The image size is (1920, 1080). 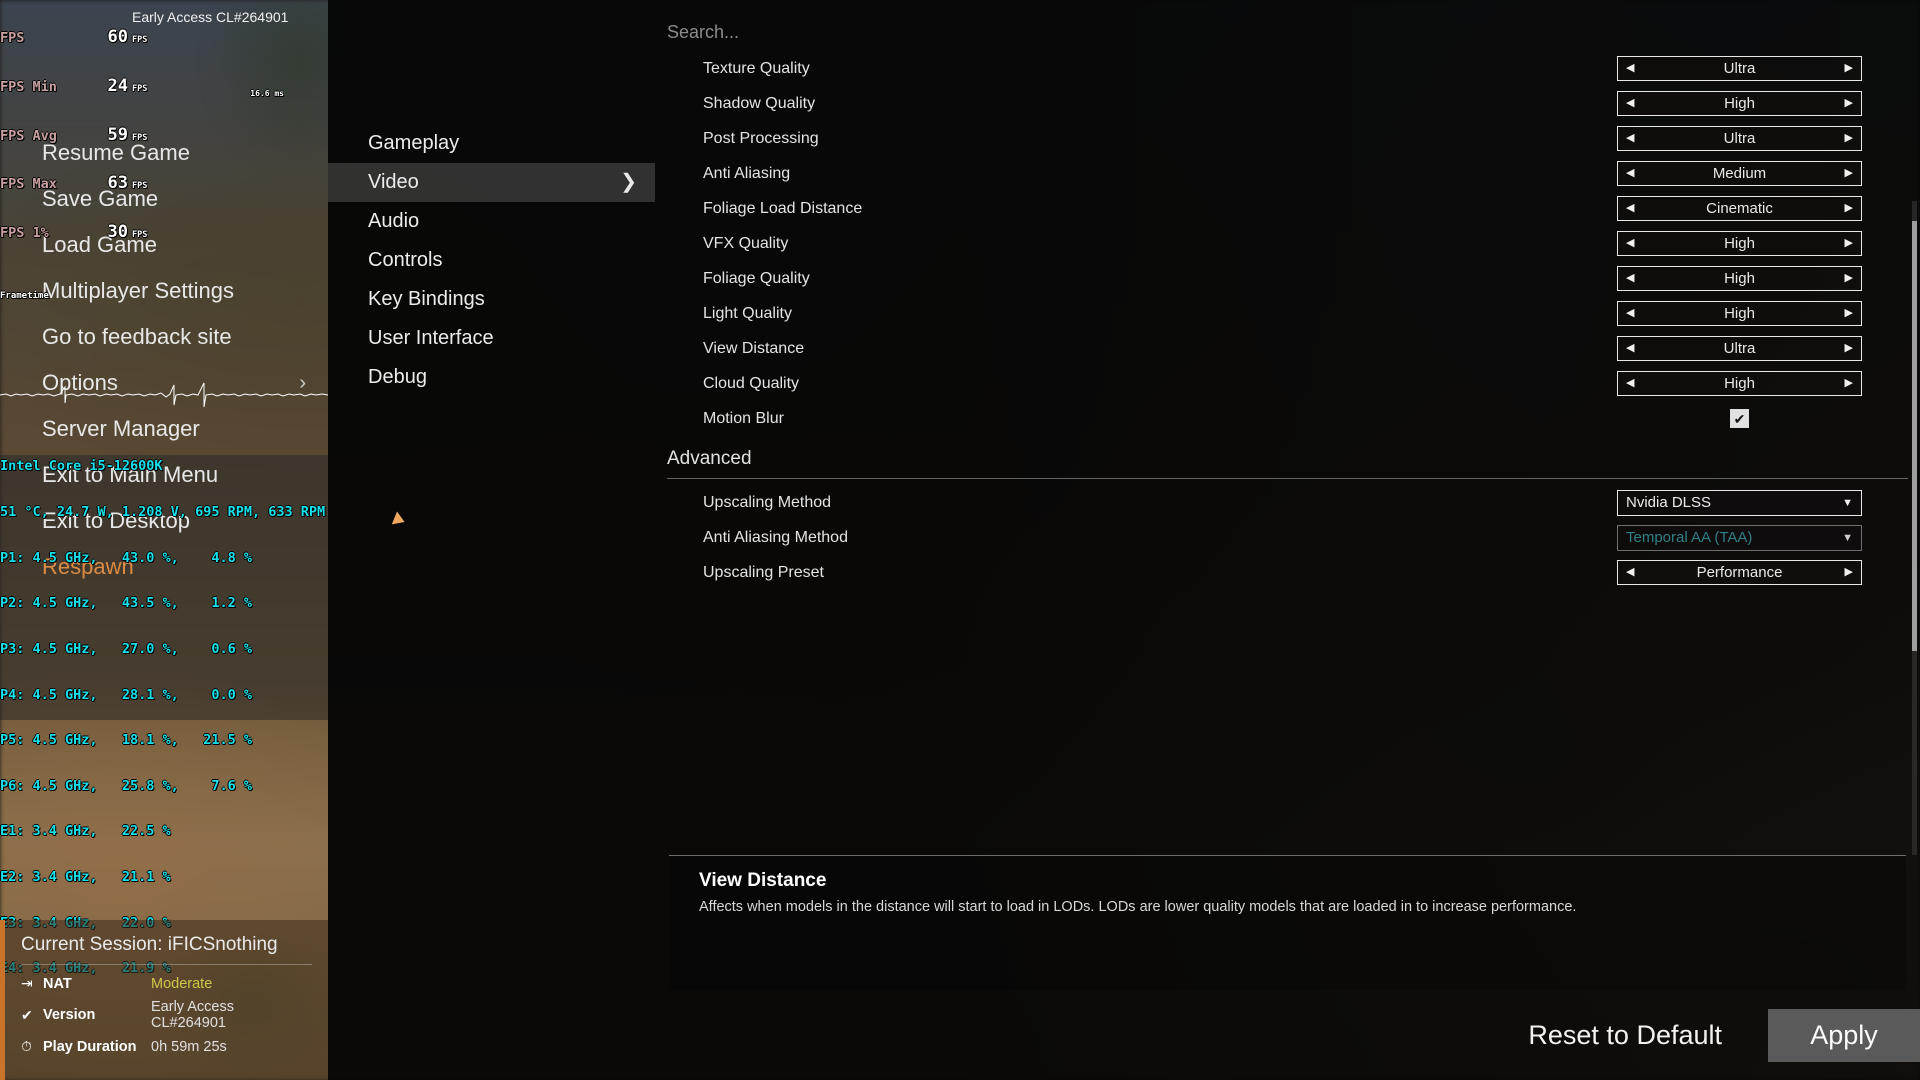 What do you see at coordinates (763, 880) in the screenshot?
I see `description-title: View Distance` at bounding box center [763, 880].